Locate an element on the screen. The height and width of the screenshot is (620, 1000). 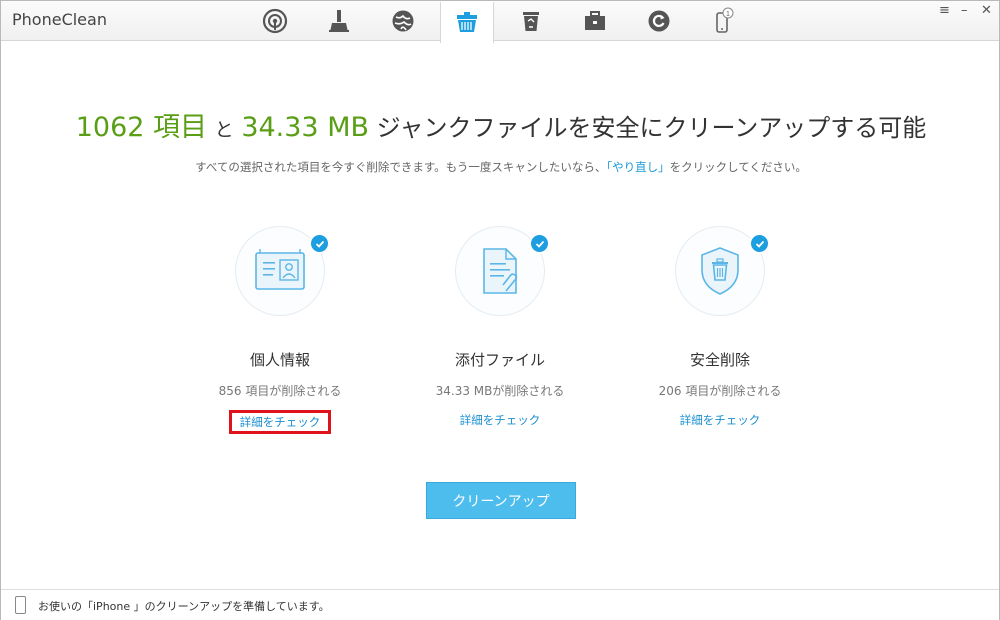
card-count: 34.33 MBが削除される is located at coordinates (500, 391).